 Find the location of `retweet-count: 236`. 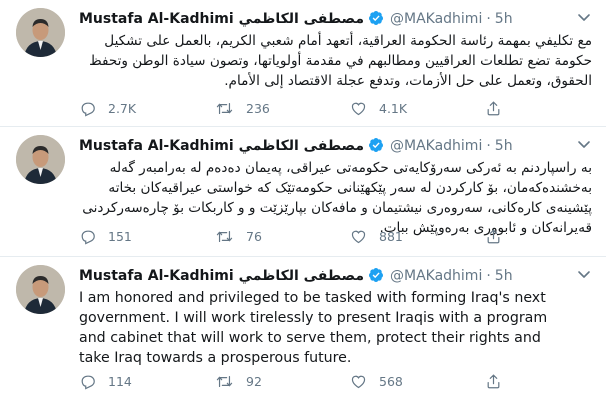

retweet-count: 236 is located at coordinates (258, 108).